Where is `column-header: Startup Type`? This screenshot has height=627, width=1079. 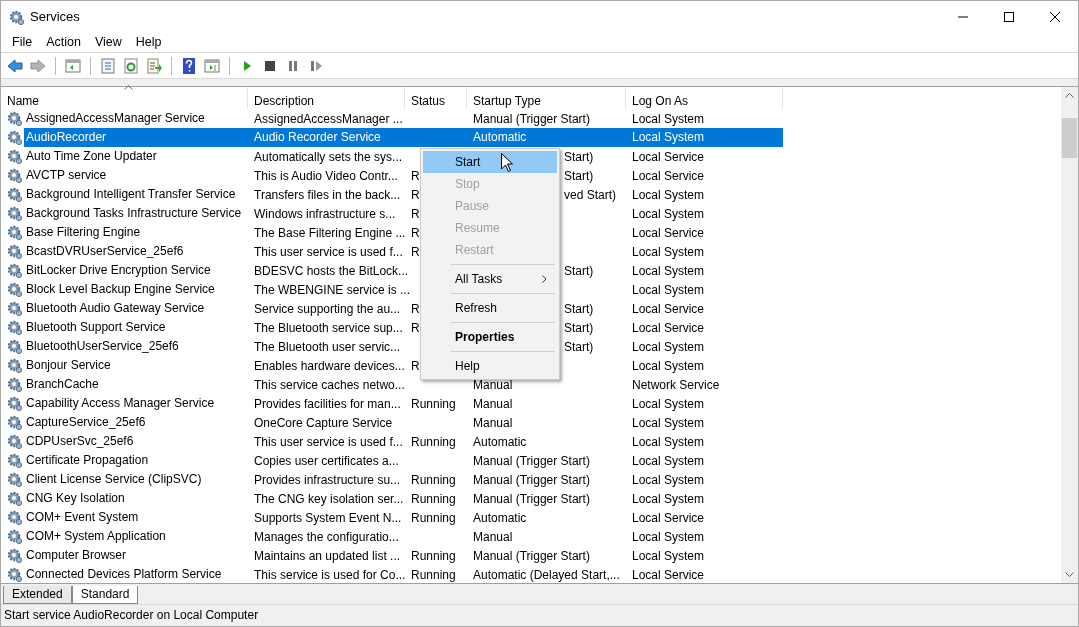 column-header: Startup Type is located at coordinates (546, 98).